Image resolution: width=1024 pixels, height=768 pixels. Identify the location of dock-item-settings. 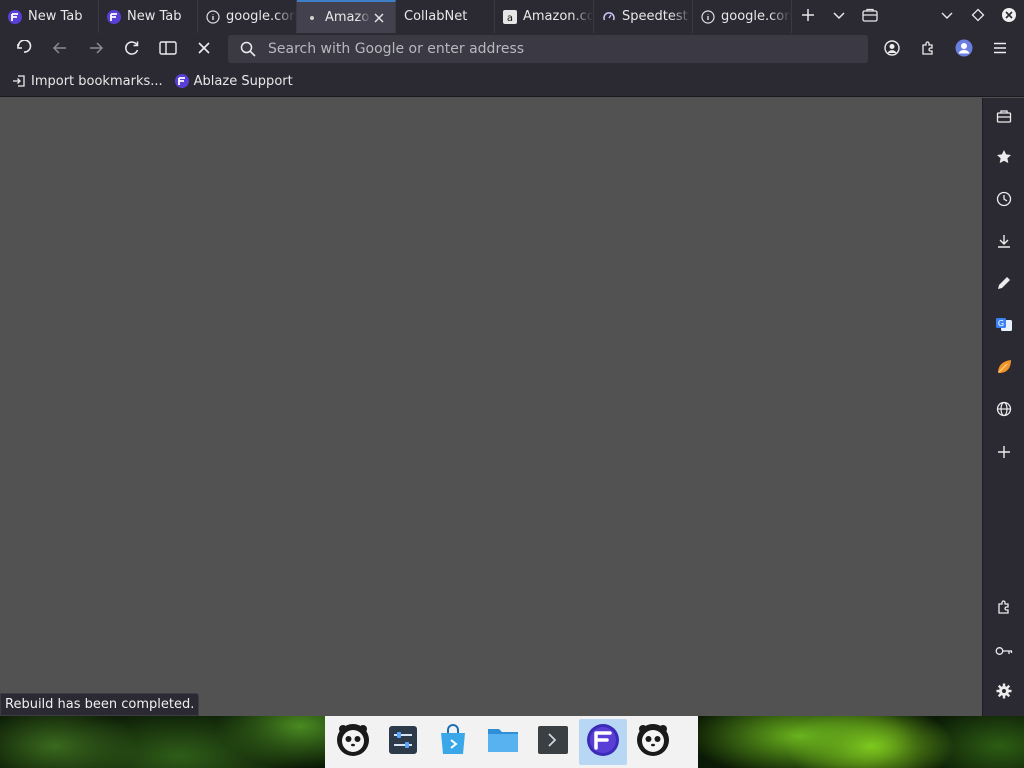
(403, 742).